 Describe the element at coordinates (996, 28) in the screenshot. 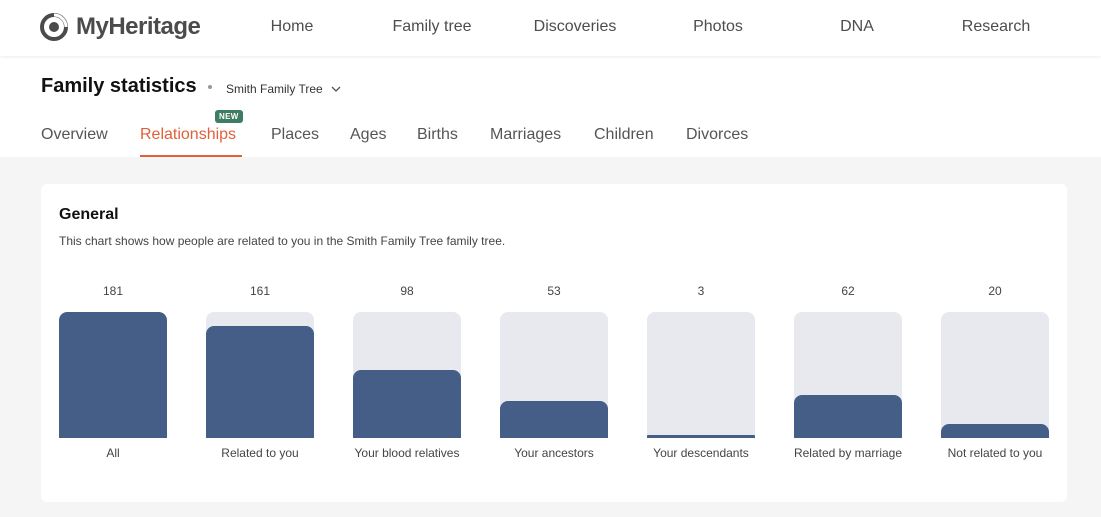

I see `nav-research: Research` at that location.